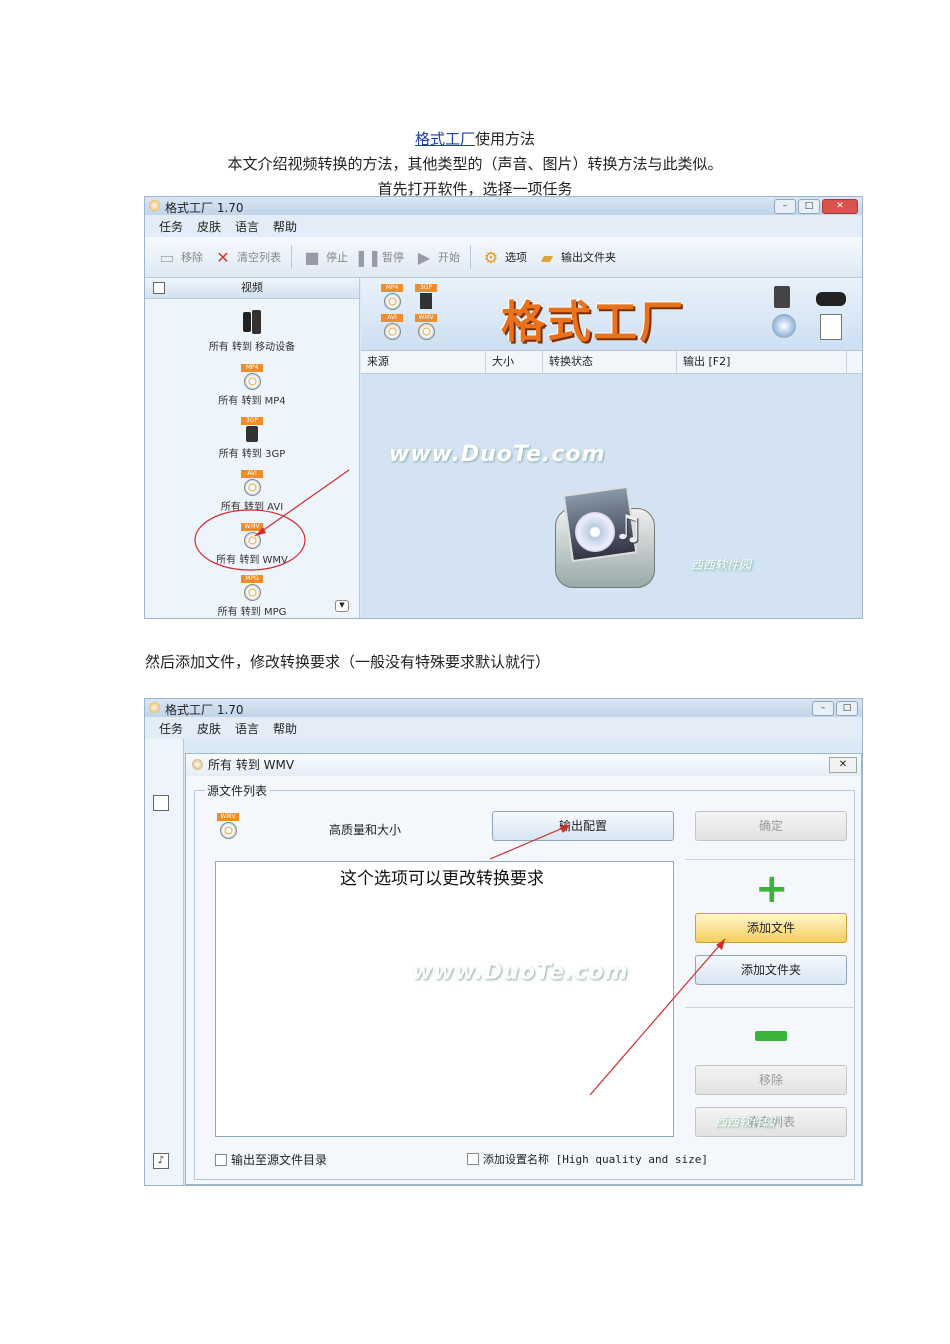 The image size is (950, 1344). What do you see at coordinates (348, 662) in the screenshot?
I see `step2-text: 然后添加文件，修改转换要求（一般没有特殊要求默认就行）` at bounding box center [348, 662].